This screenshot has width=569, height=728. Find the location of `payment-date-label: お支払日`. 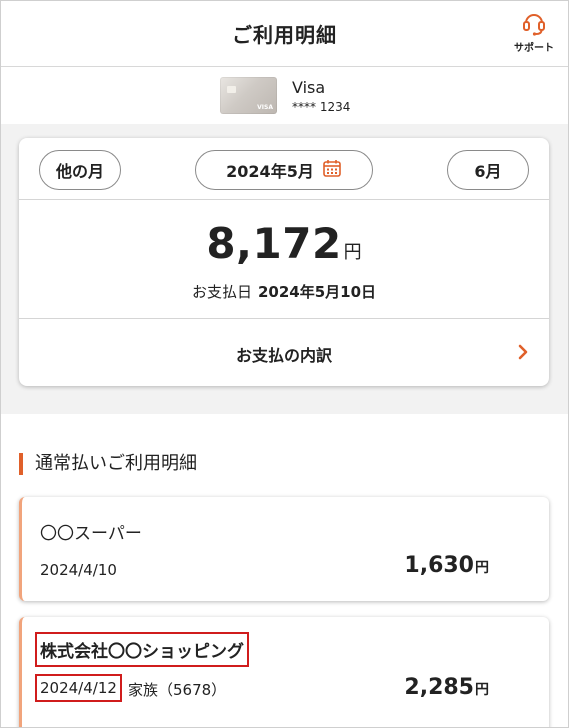

payment-date-label: お支払日 is located at coordinates (221, 292).